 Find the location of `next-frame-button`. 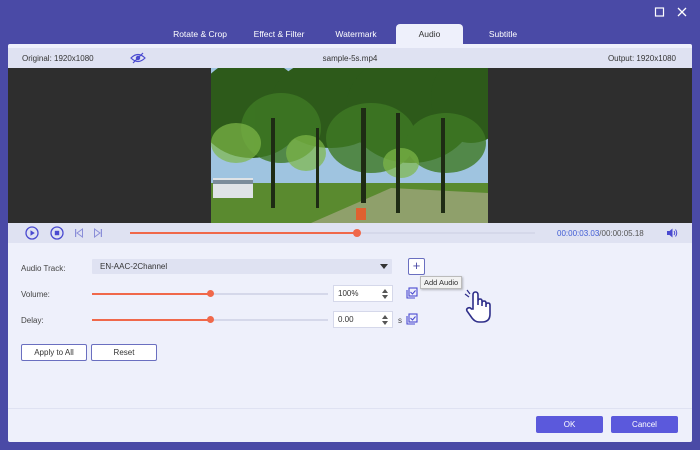

next-frame-button is located at coordinates (98, 234).